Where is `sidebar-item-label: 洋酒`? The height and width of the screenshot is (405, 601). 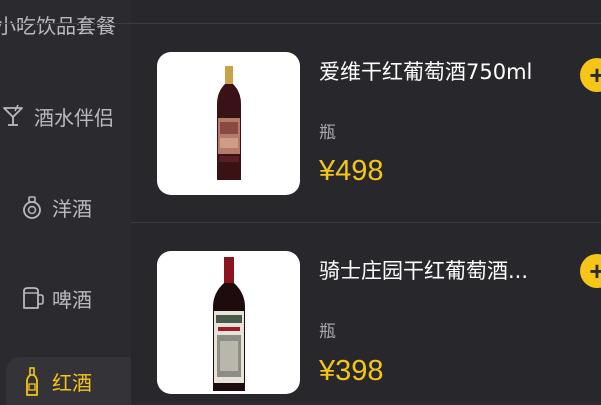
sidebar-item-label: 洋酒 is located at coordinates (72, 208).